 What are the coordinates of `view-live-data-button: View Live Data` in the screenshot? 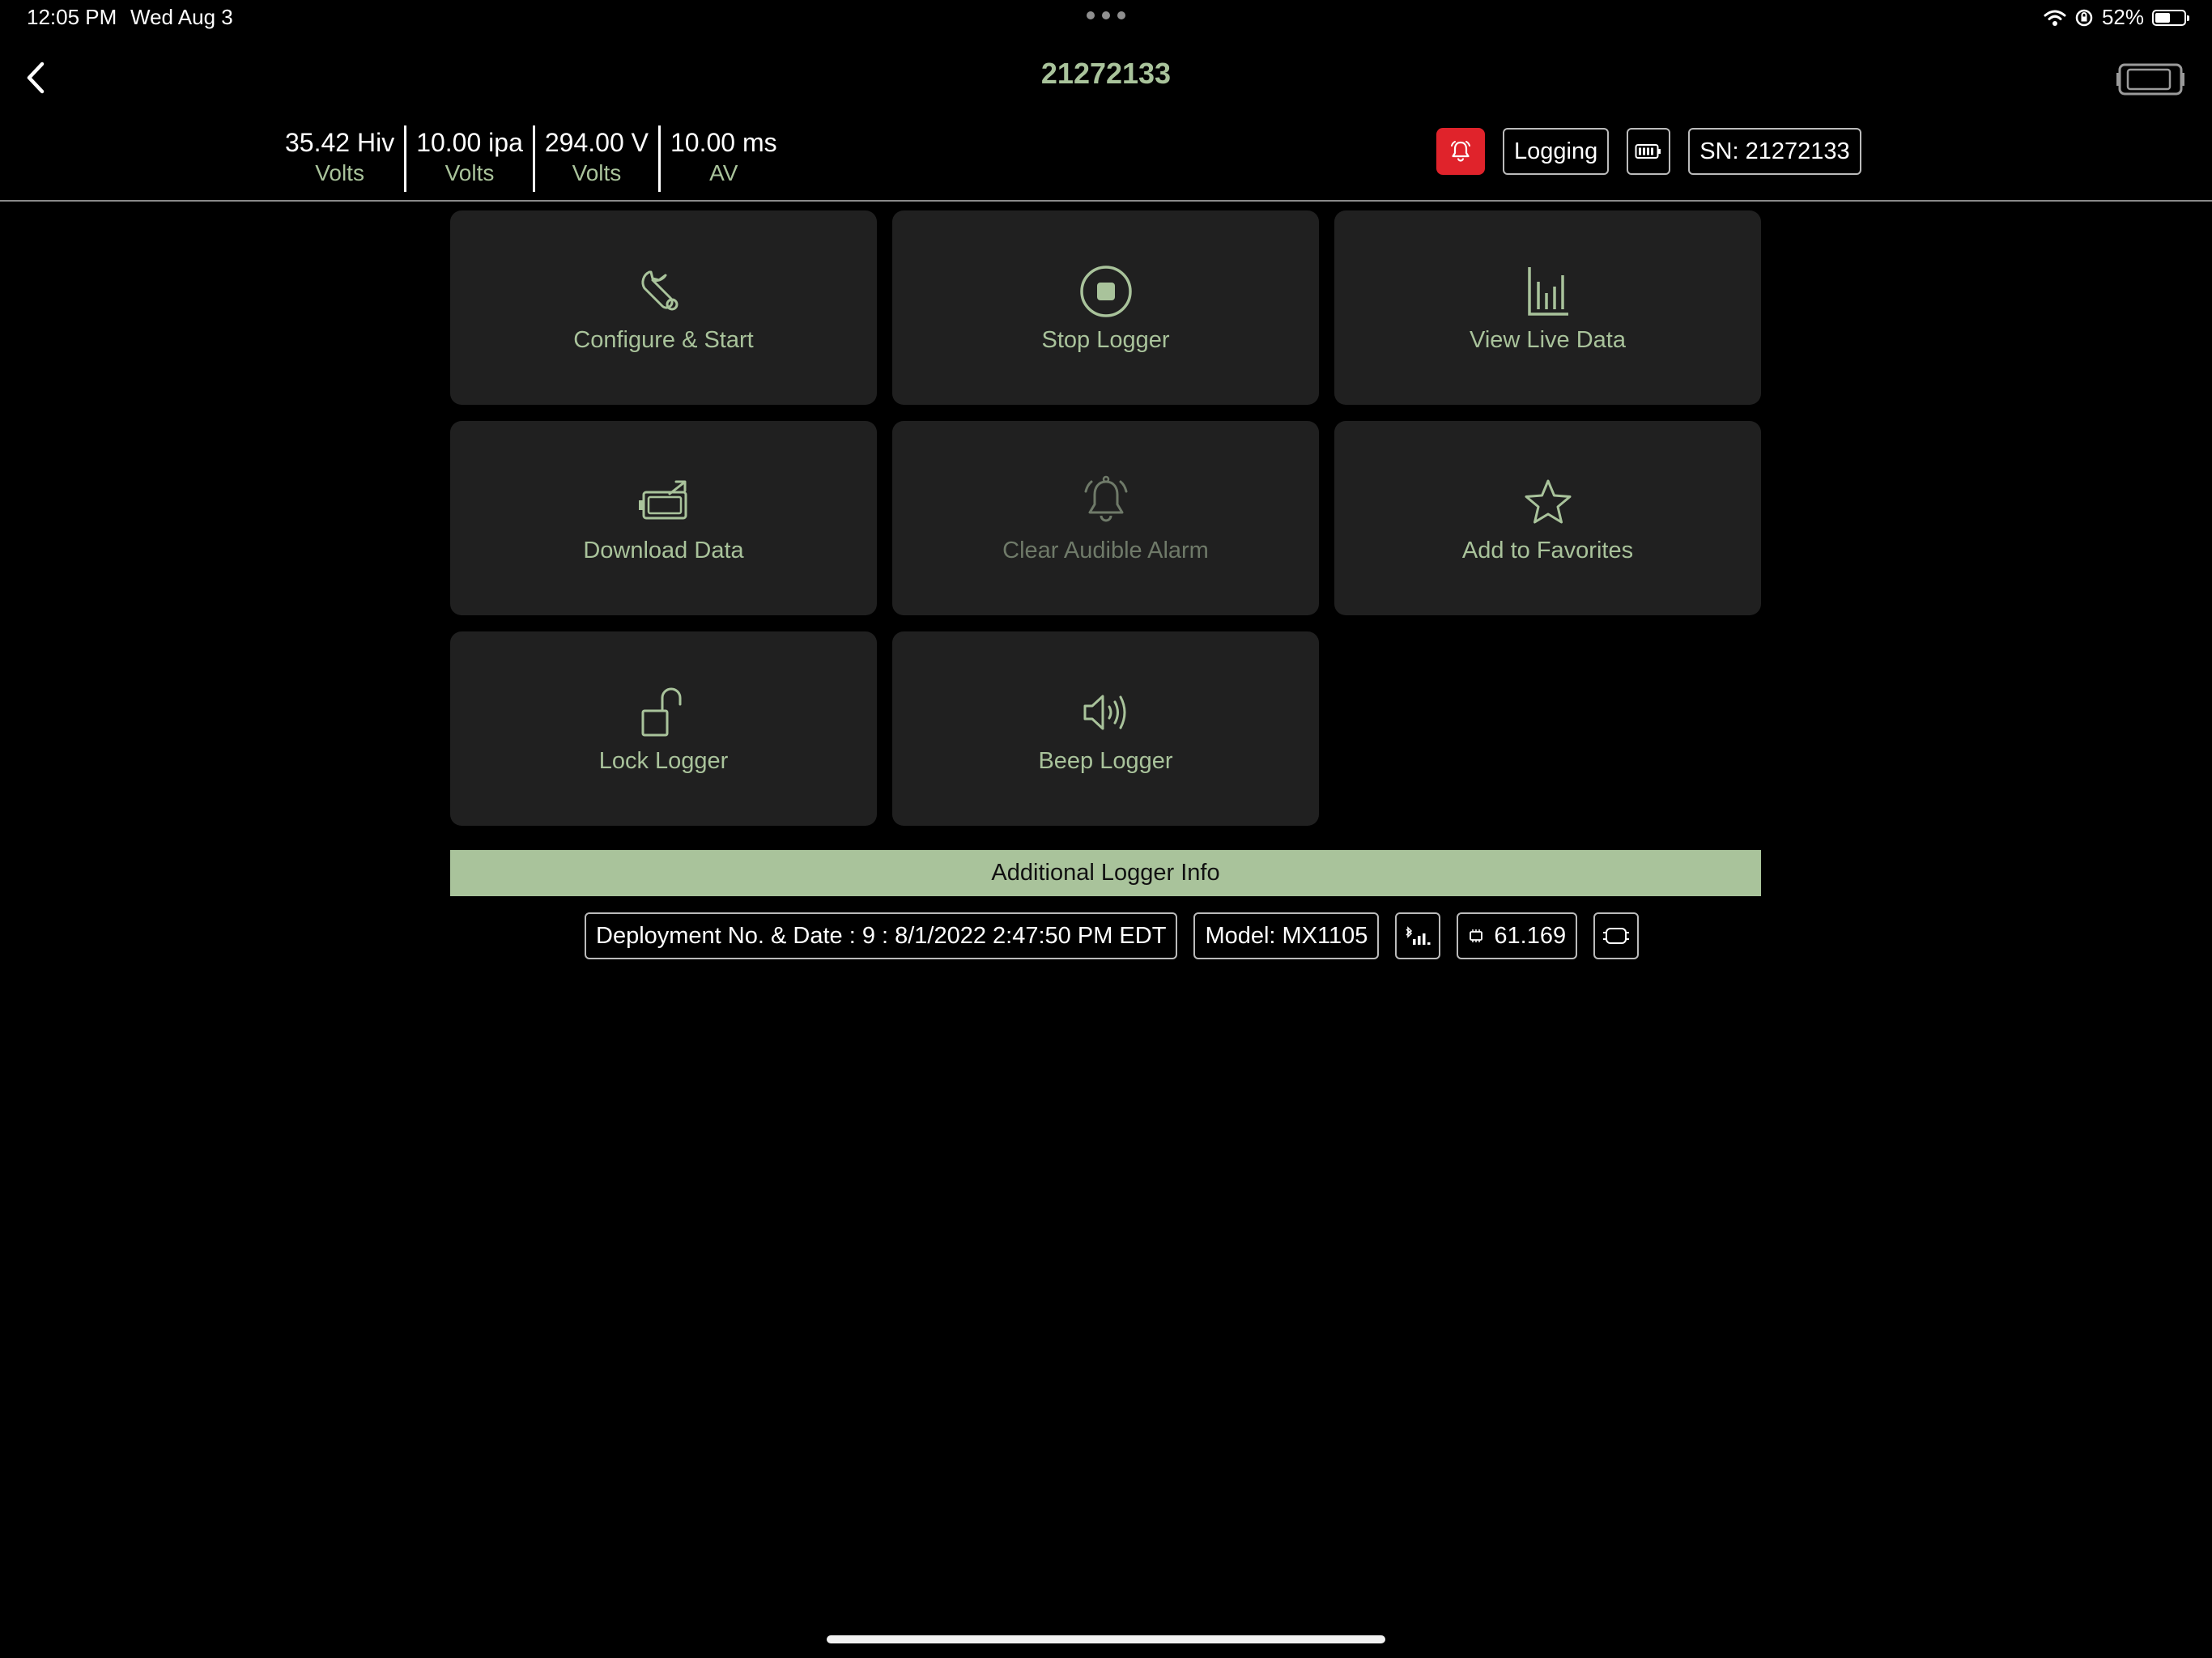 It's located at (1548, 307).